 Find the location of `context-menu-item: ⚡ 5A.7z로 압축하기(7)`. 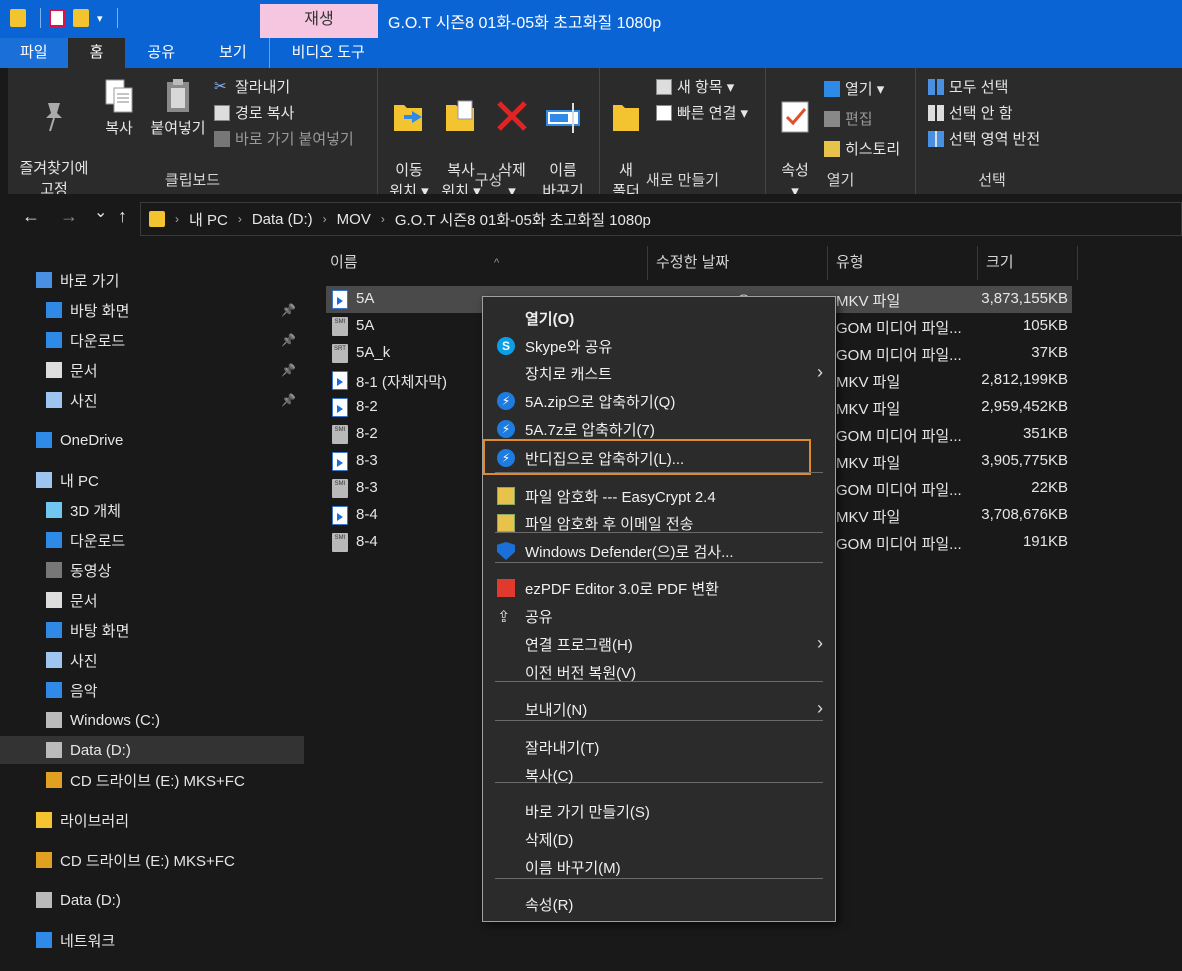

context-menu-item: ⚡ 5A.7z로 압축하기(7) is located at coordinates (659, 429).